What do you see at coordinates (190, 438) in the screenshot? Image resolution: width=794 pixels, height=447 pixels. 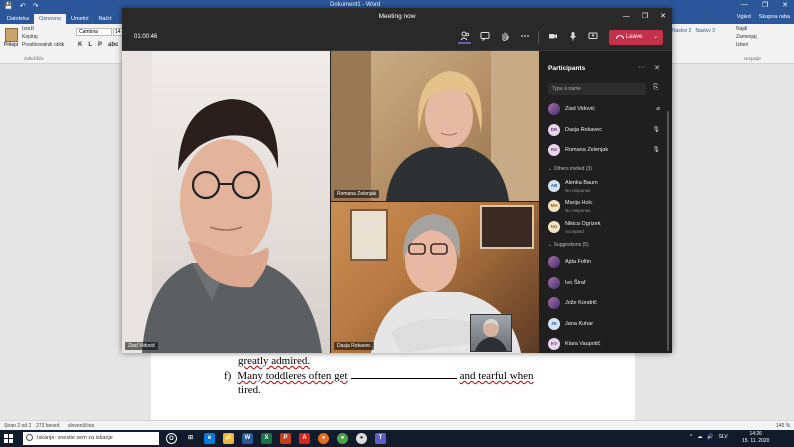 I see `task-view-icon: ⊞` at bounding box center [190, 438].